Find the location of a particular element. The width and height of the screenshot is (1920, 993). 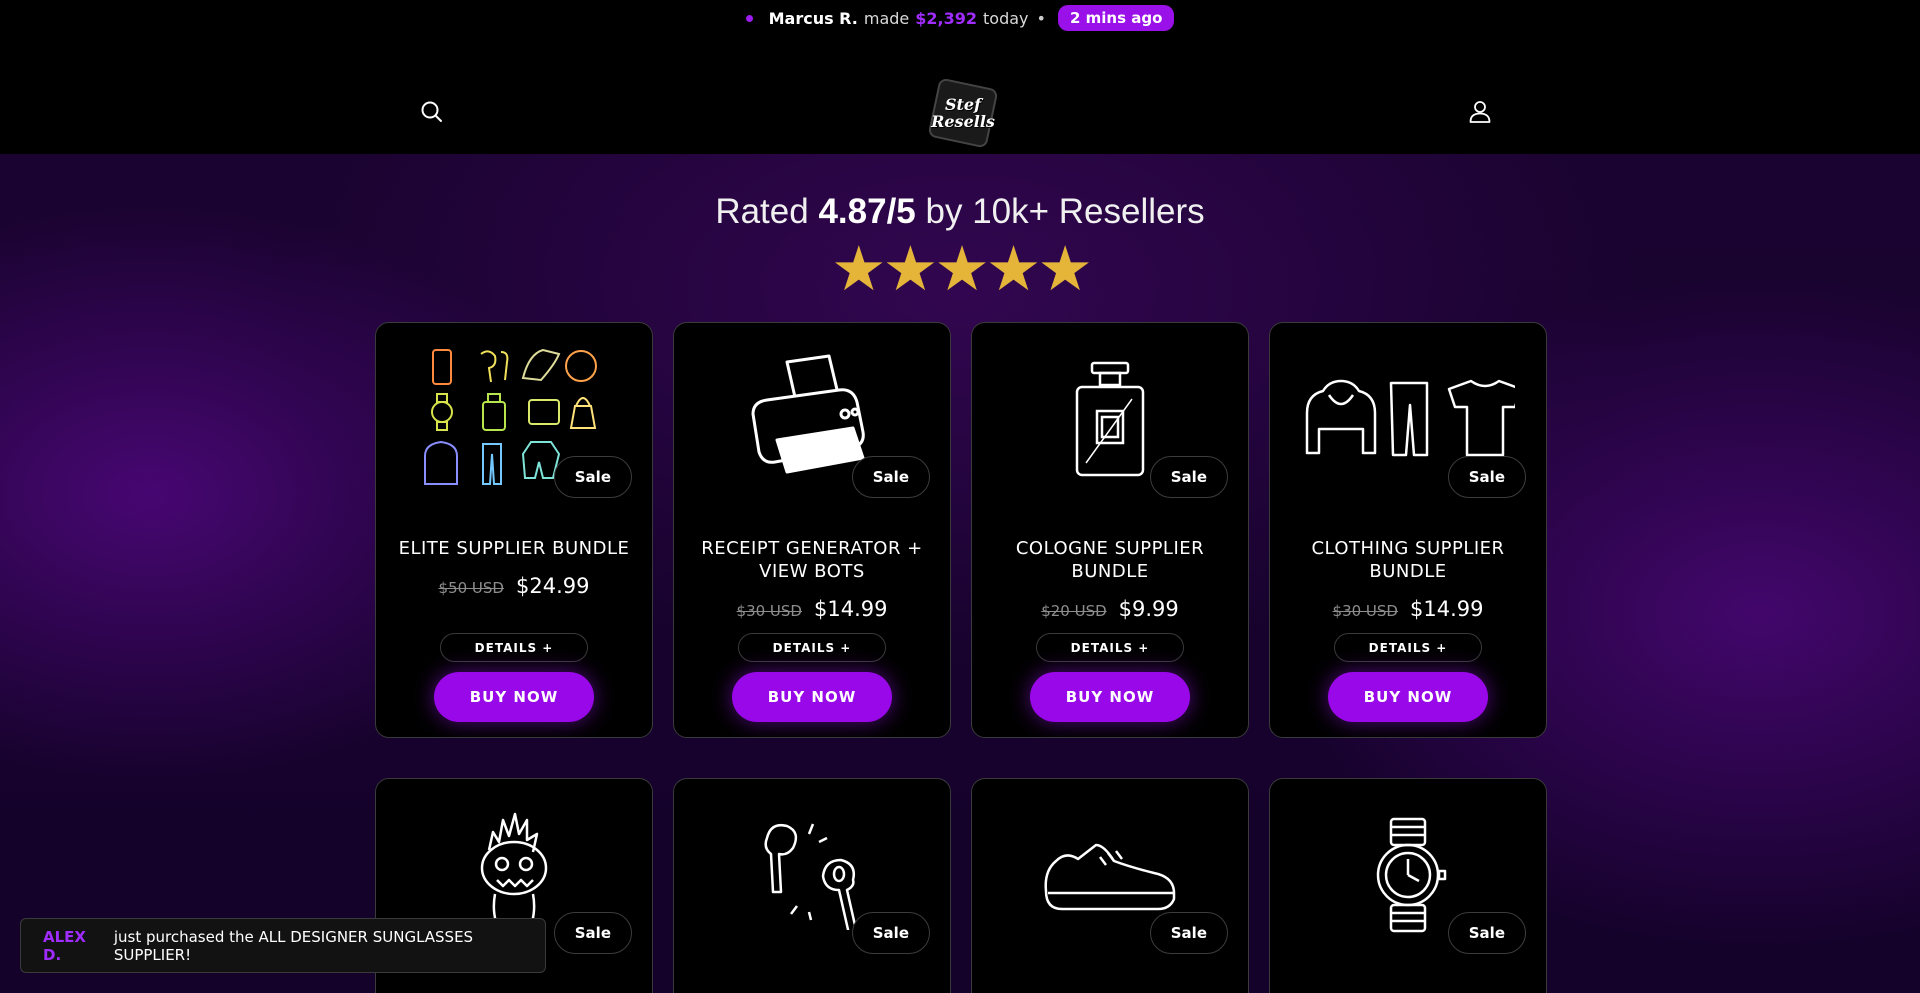

sneaker-icon is located at coordinates (1110, 877).